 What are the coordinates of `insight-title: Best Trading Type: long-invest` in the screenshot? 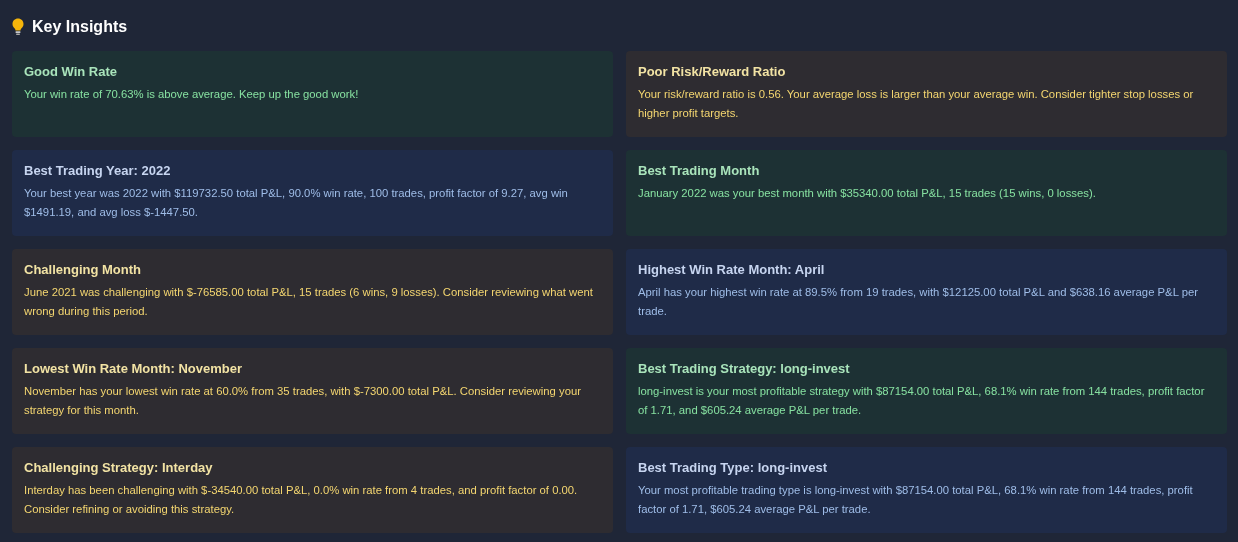 It's located at (733, 467).